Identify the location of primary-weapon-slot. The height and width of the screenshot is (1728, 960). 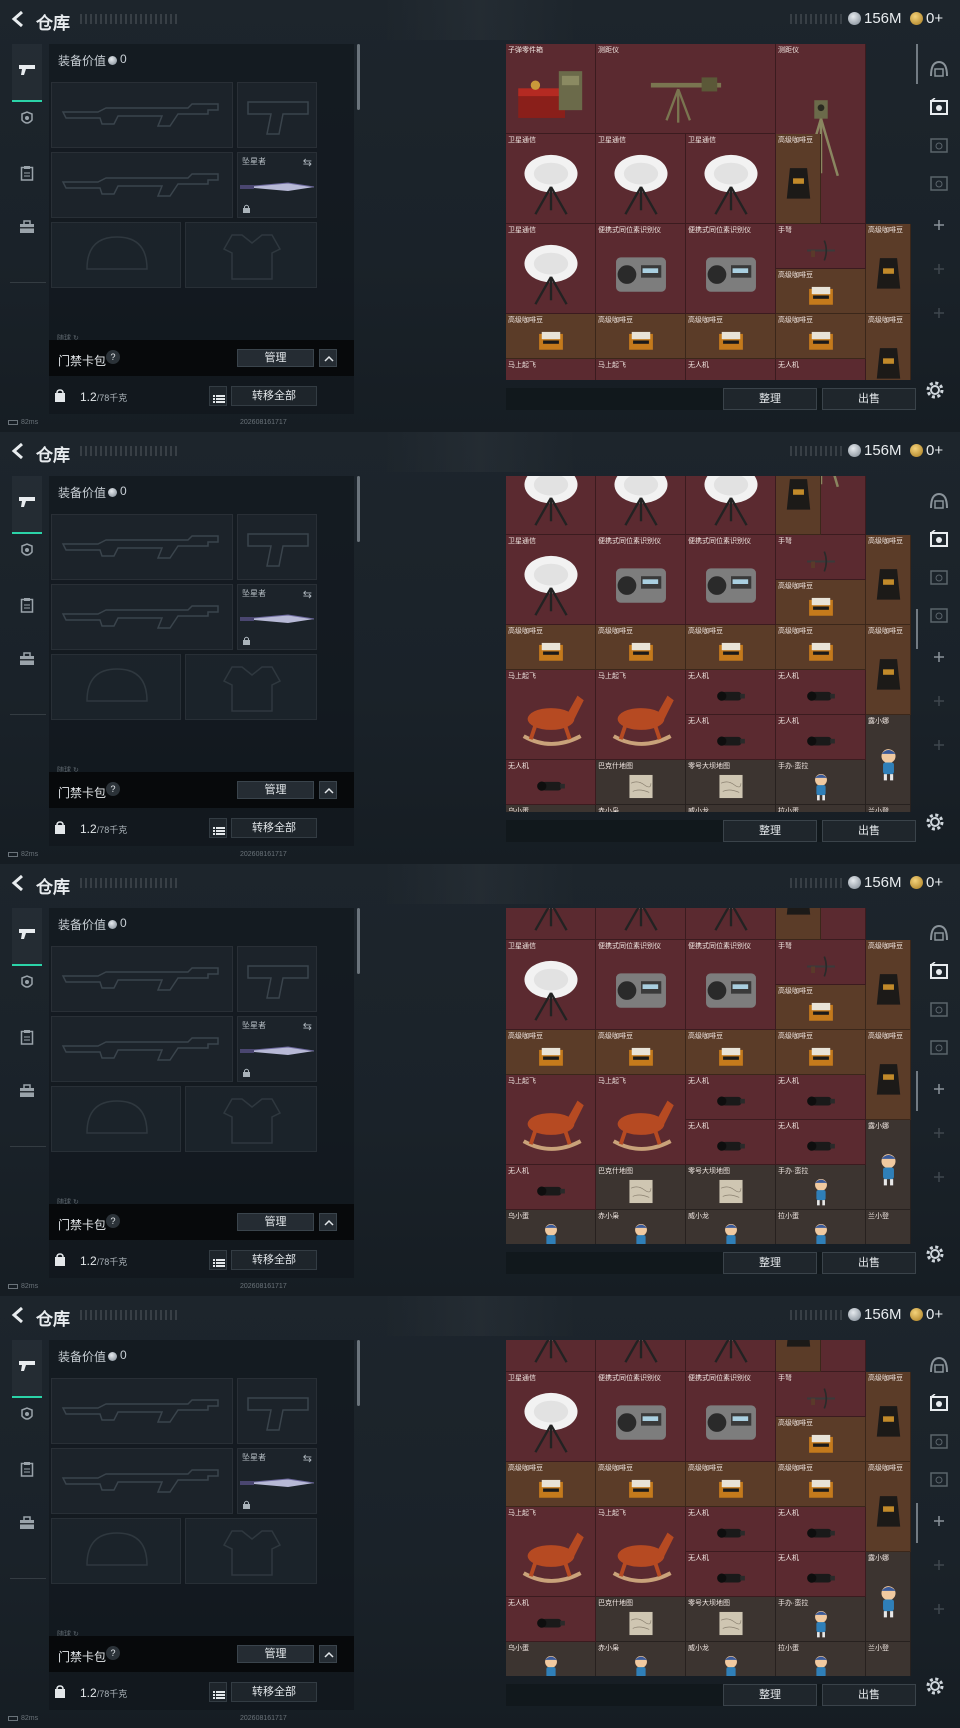
(142, 115).